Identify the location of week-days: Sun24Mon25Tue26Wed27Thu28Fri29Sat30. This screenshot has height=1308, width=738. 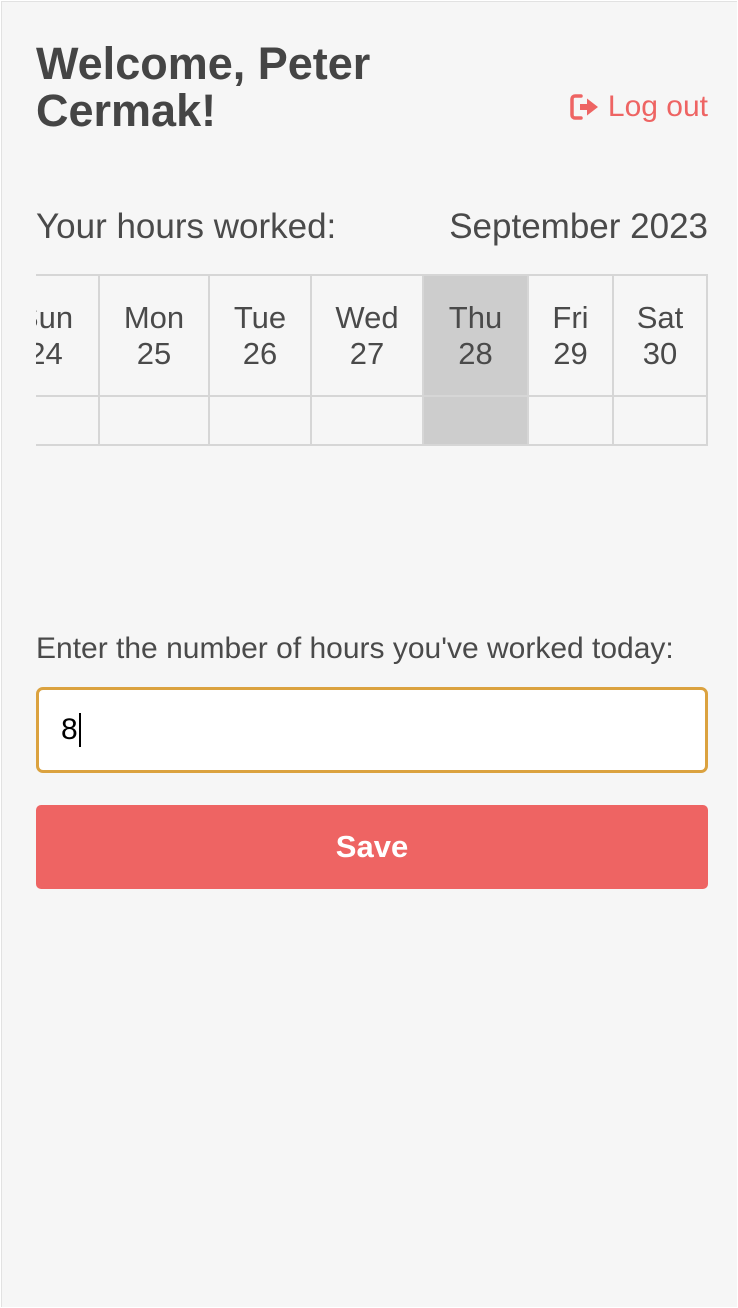
(372, 360).